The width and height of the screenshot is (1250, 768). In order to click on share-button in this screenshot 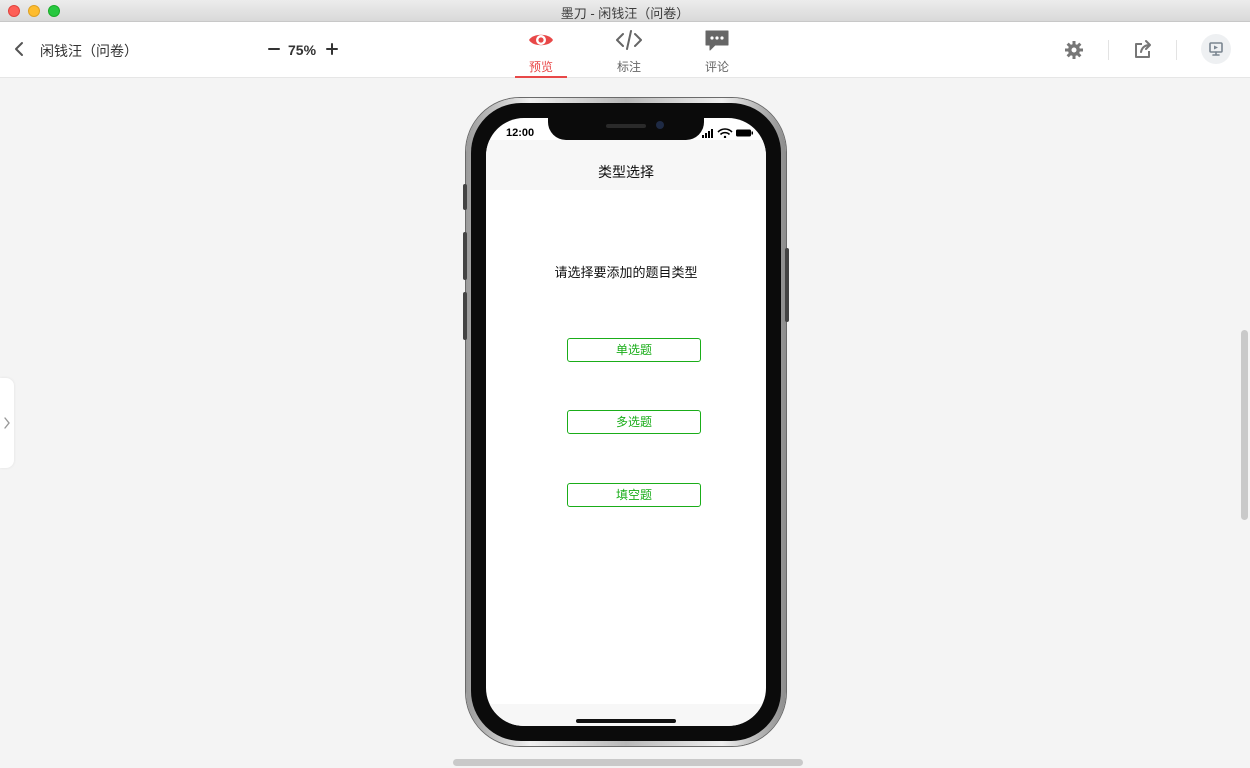, I will do `click(1143, 50)`.